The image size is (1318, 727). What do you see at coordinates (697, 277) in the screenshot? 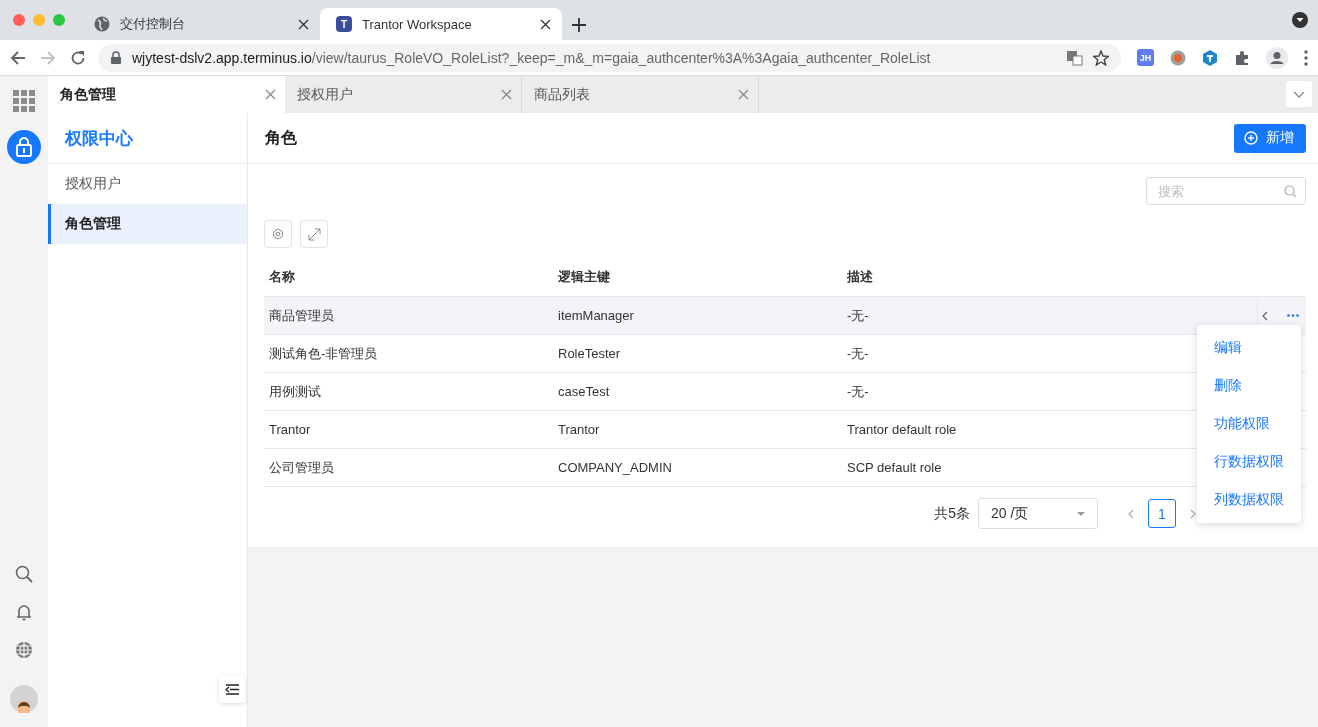
I see `column-header: 逻辑主键` at bounding box center [697, 277].